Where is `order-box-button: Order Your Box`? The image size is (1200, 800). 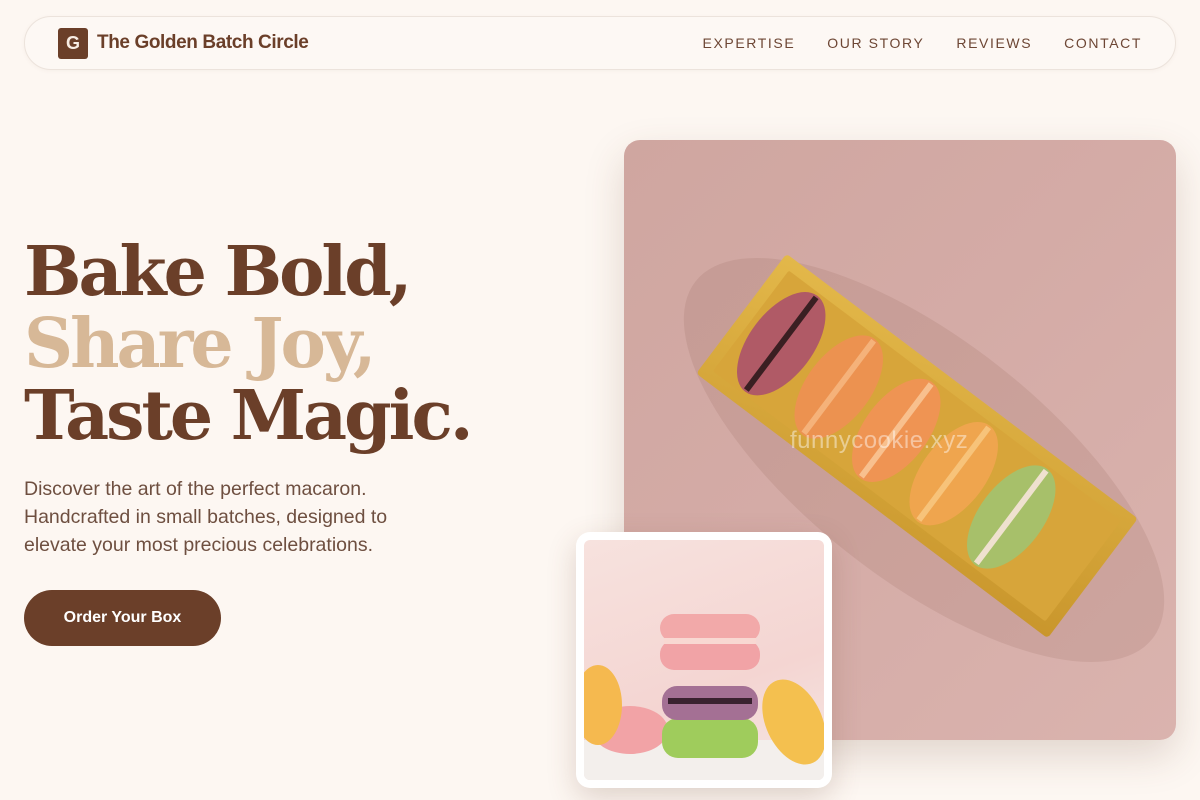 order-box-button: Order Your Box is located at coordinates (122, 618).